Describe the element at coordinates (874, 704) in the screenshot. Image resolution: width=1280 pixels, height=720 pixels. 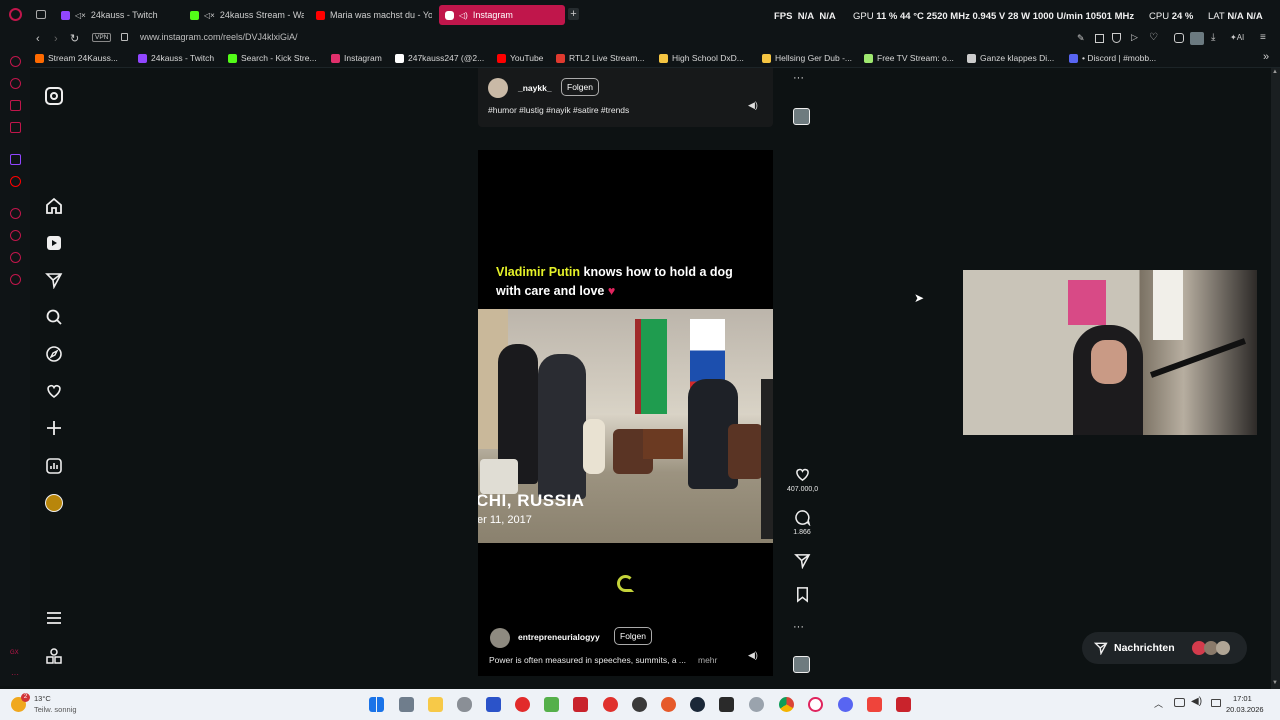
I see `anydesk-icon` at that location.